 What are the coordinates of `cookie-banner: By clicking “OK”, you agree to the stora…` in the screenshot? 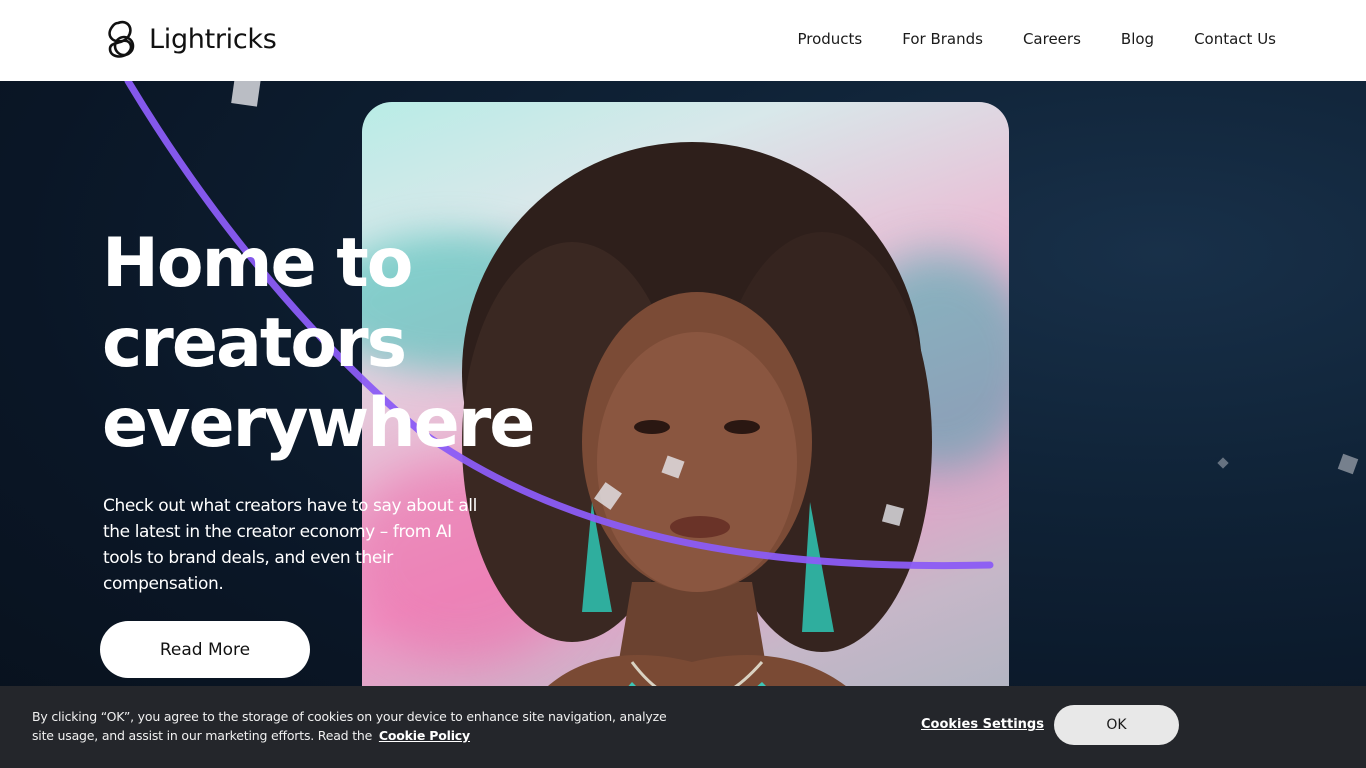 It's located at (683, 727).